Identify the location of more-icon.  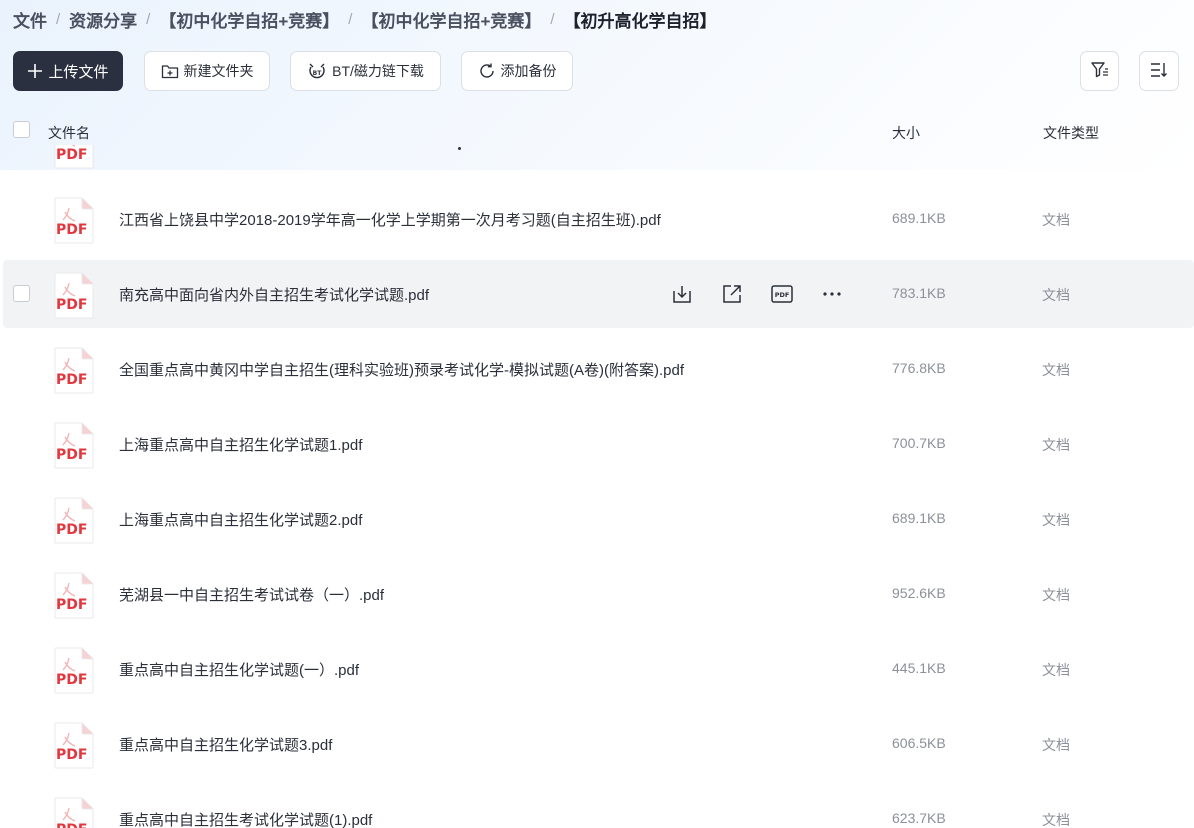
(832, 294).